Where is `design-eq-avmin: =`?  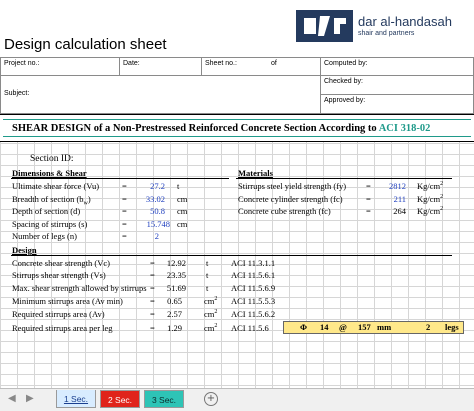
design-eq-avmin: = is located at coordinates (152, 301).